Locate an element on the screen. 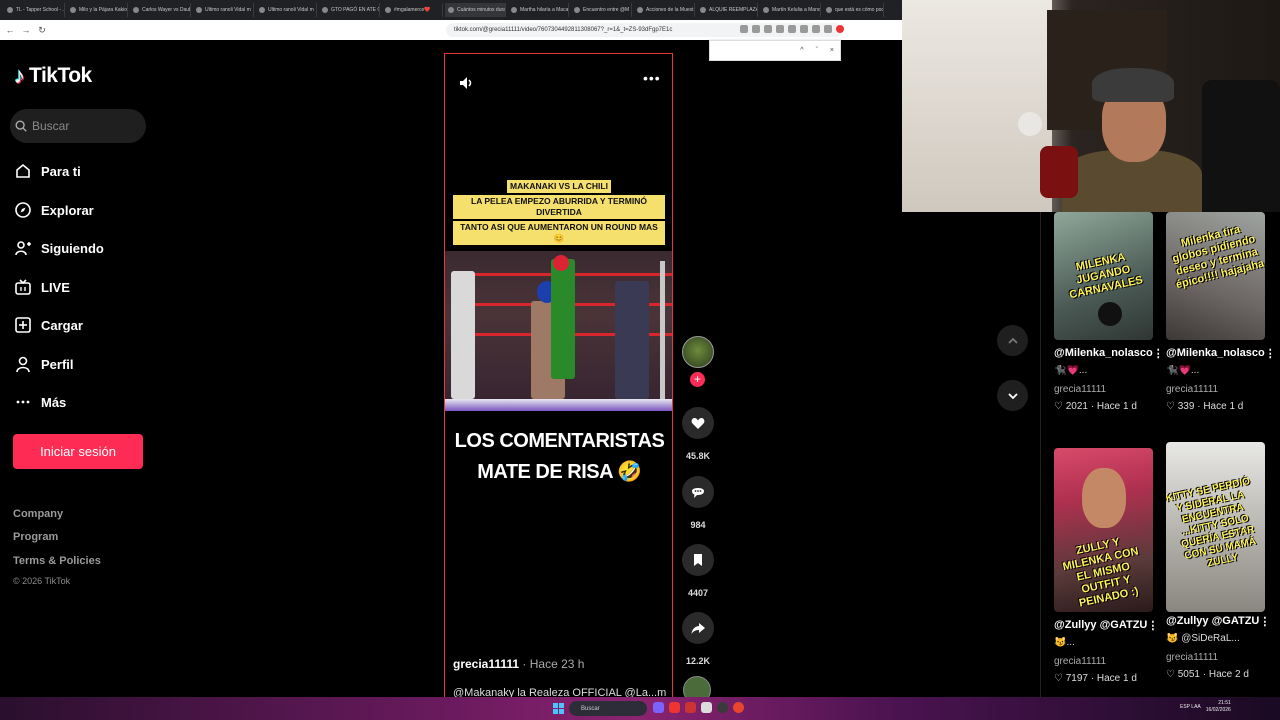 The width and height of the screenshot is (1280, 720). footer-company-link: Company is located at coordinates (38, 514).